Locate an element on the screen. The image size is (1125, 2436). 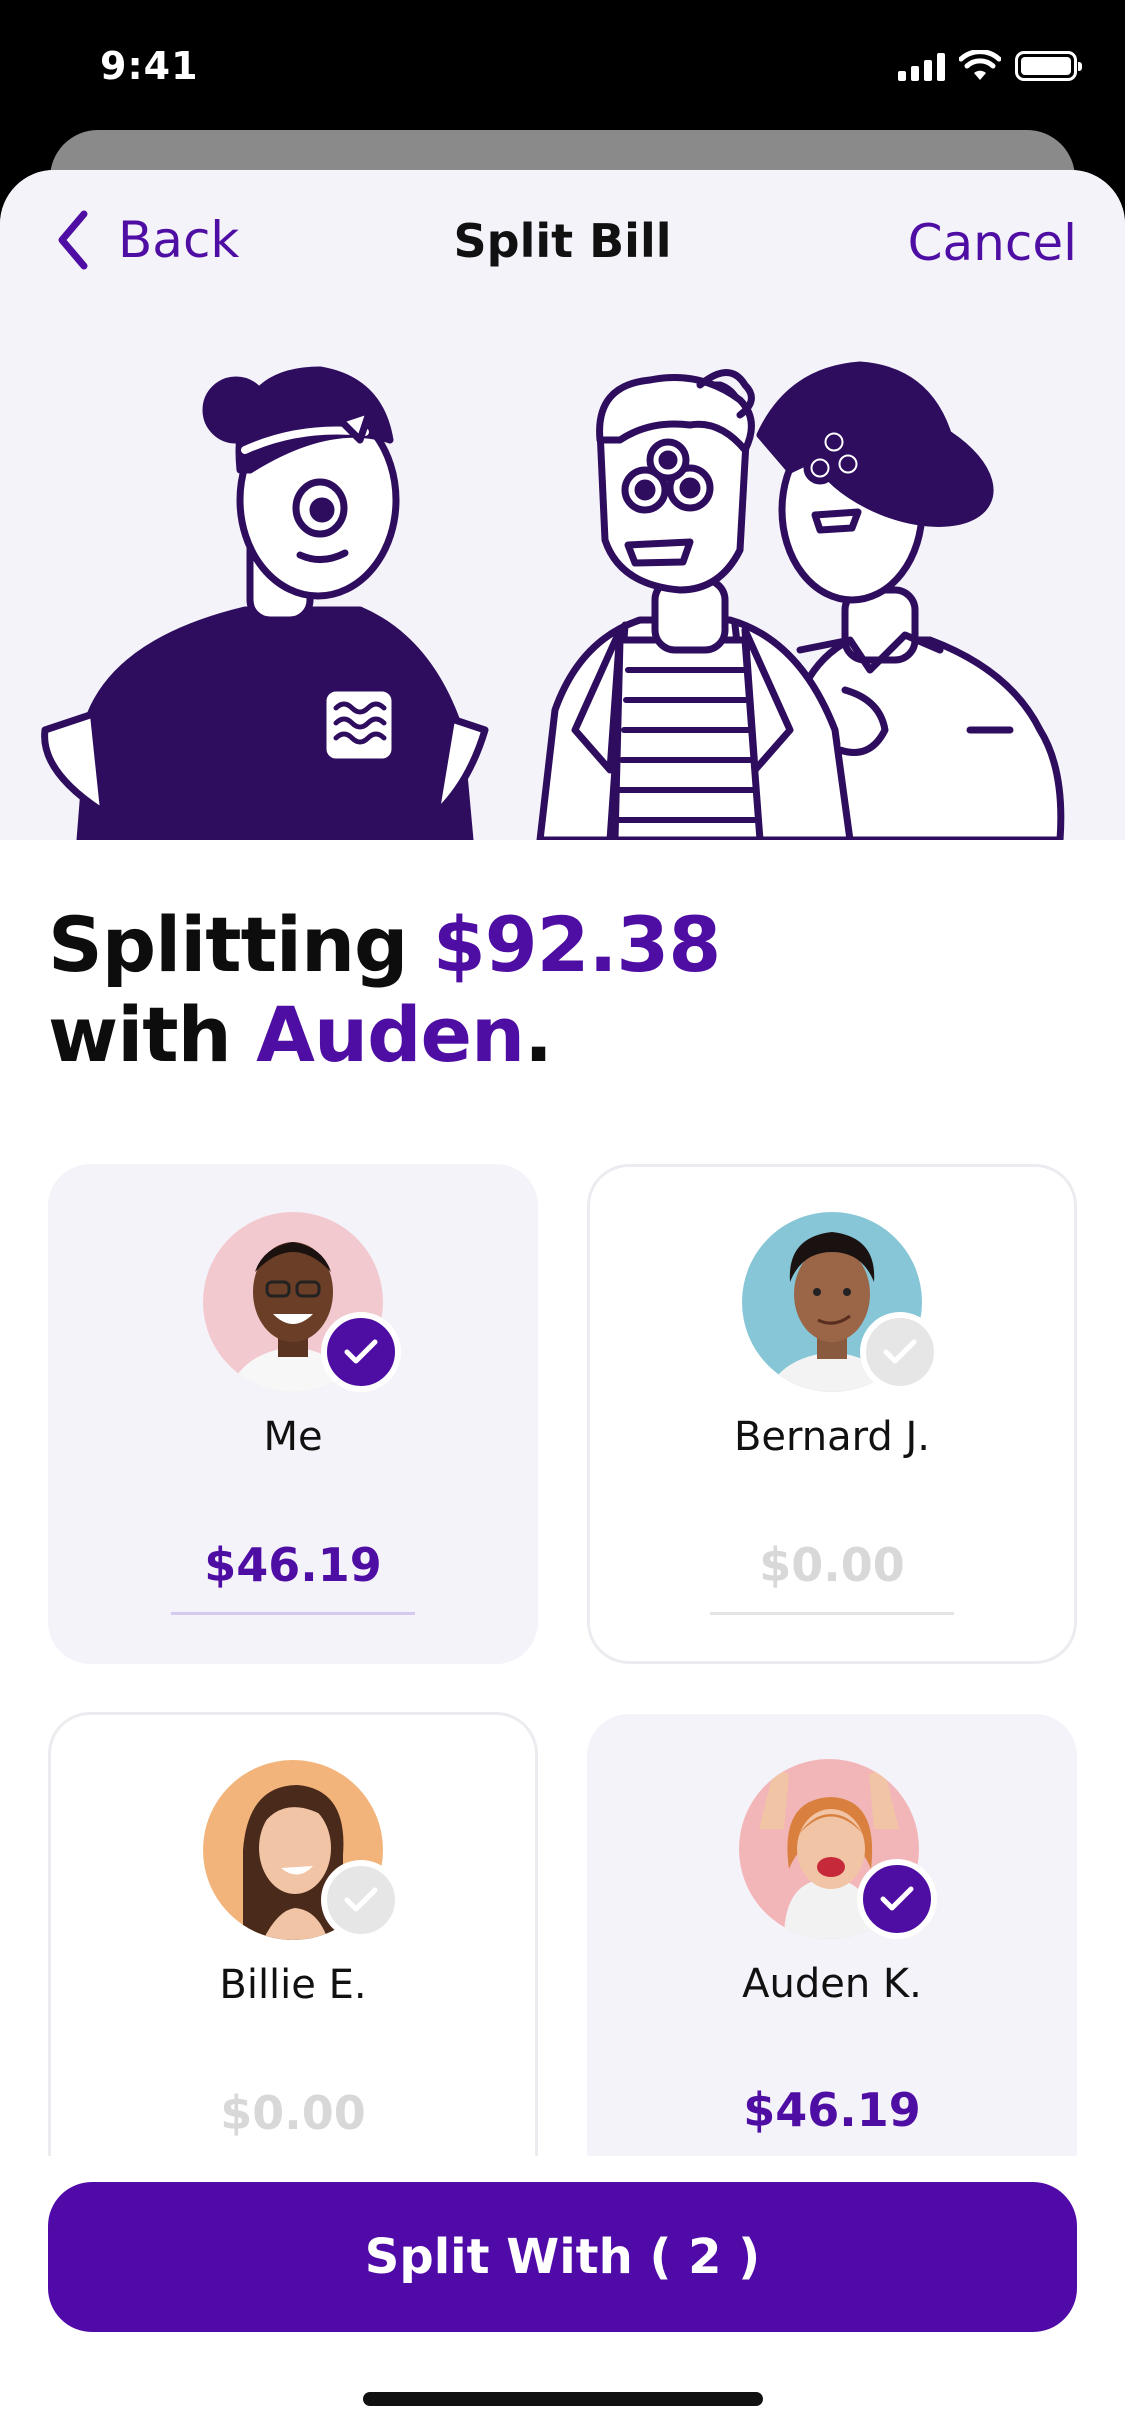
person-name: Me is located at coordinates (293, 1437).